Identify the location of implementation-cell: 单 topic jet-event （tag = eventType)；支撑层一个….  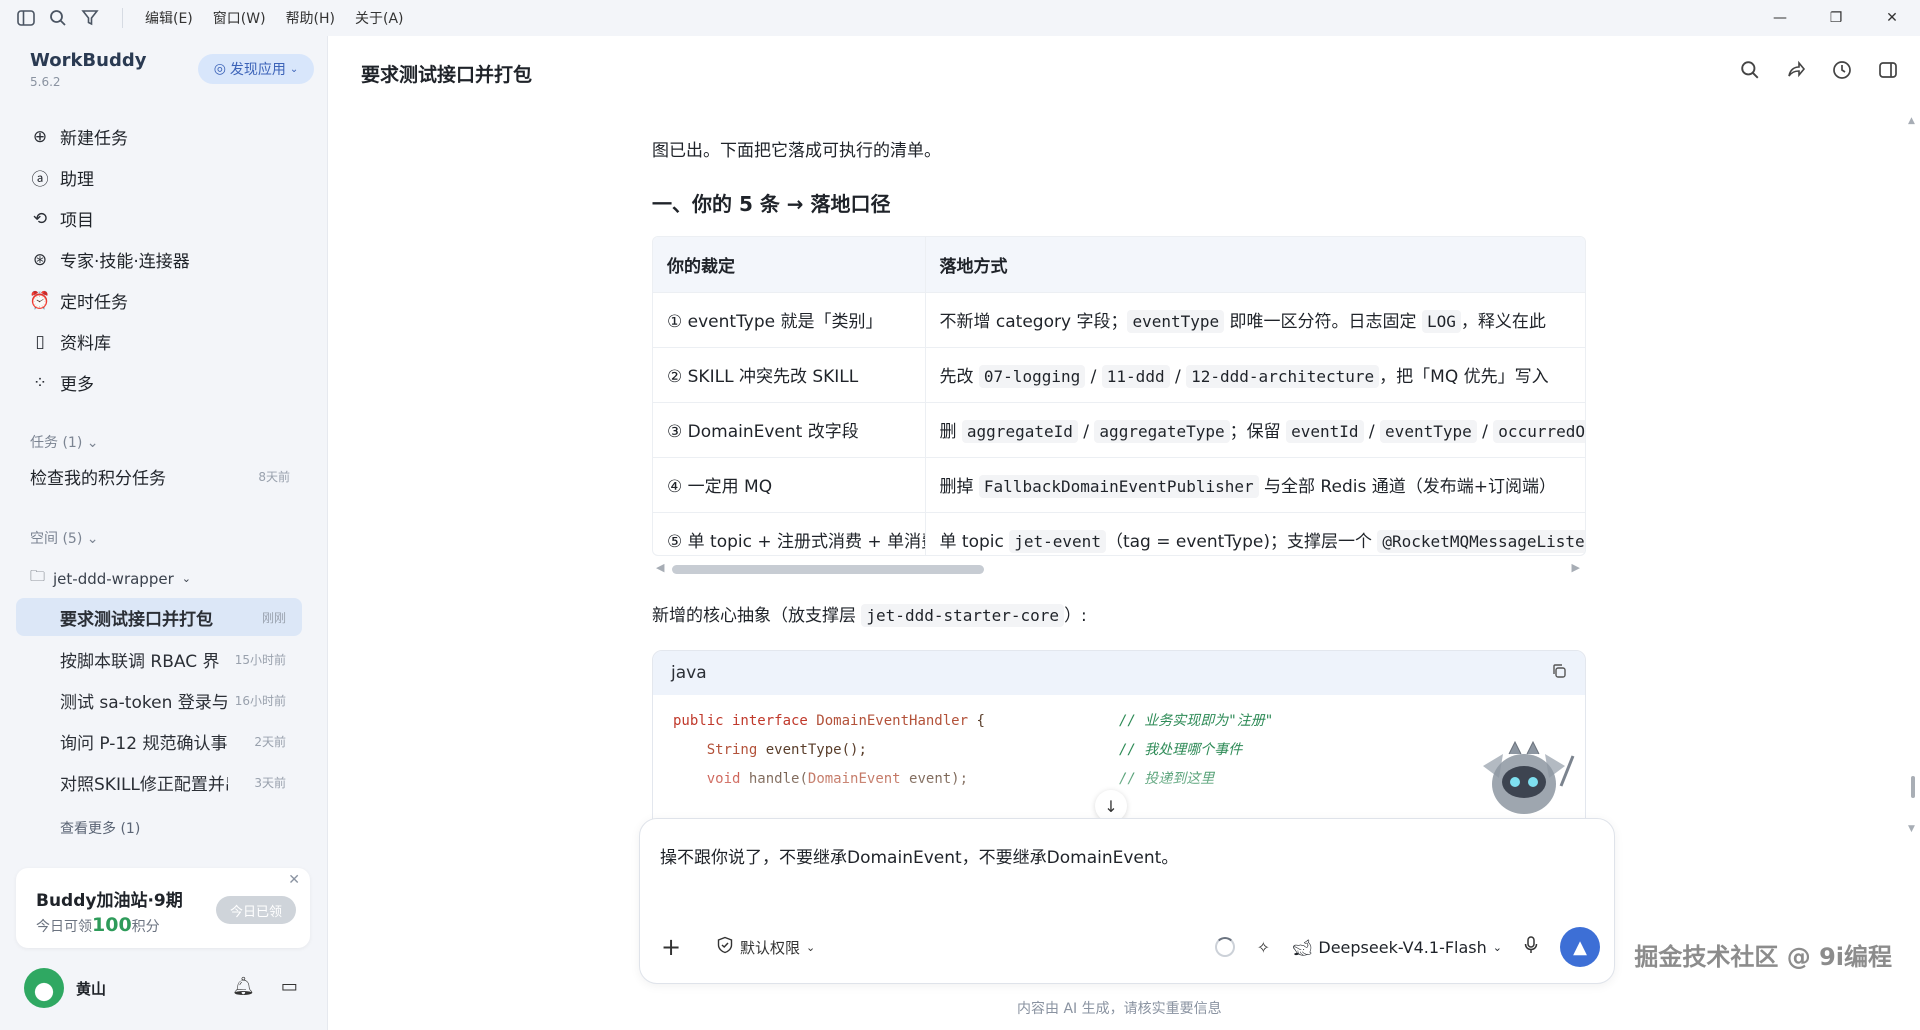
(1255, 533).